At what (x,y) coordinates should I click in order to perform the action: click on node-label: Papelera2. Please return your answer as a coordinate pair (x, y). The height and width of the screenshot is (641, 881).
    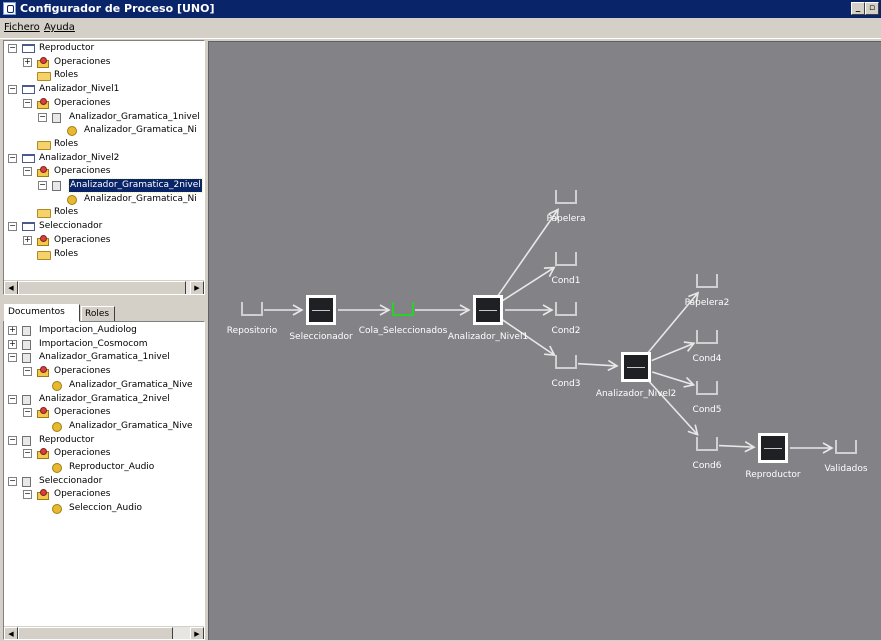
    Looking at the image, I should click on (707, 303).